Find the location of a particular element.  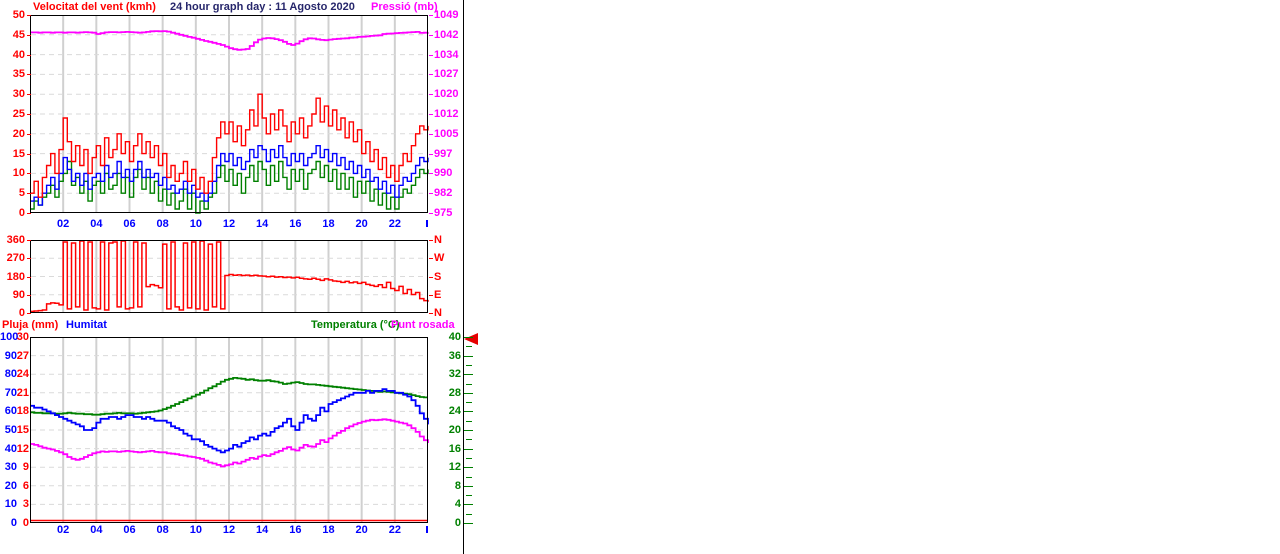

axis-tick-label: 4 is located at coordinates (457, 504).